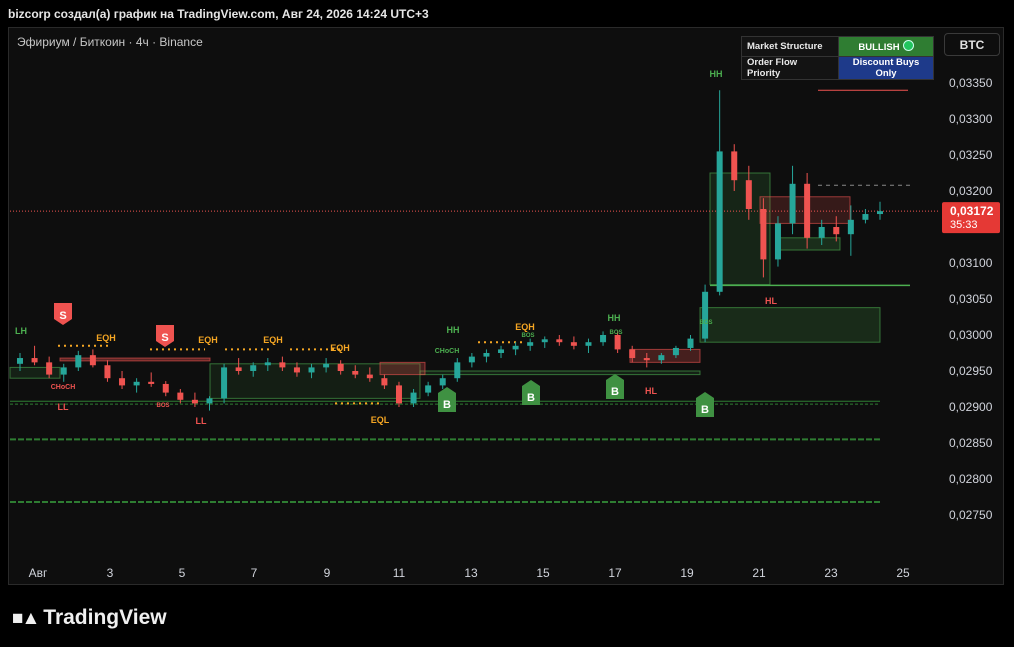 The image size is (1014, 647). I want to click on bar-countdown: 35:33, so click(964, 225).